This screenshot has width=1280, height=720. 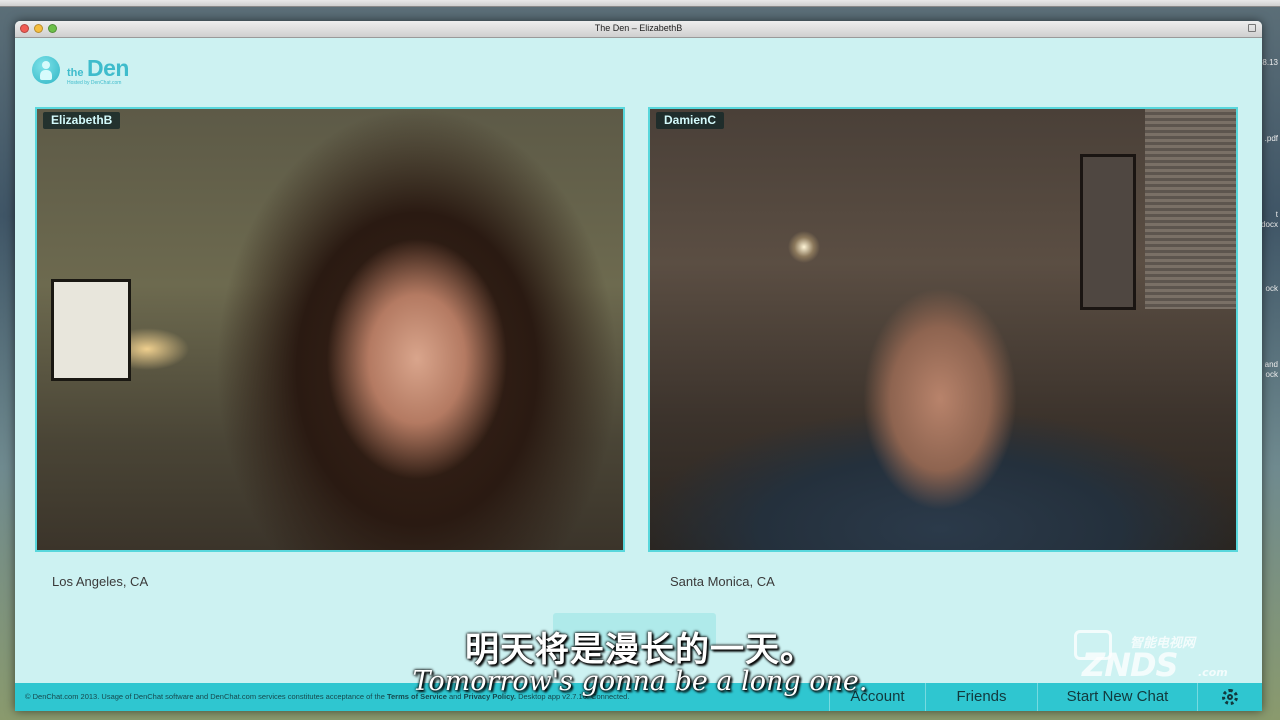 What do you see at coordinates (1213, 672) in the screenshot?
I see `watermark-suffix: .com` at bounding box center [1213, 672].